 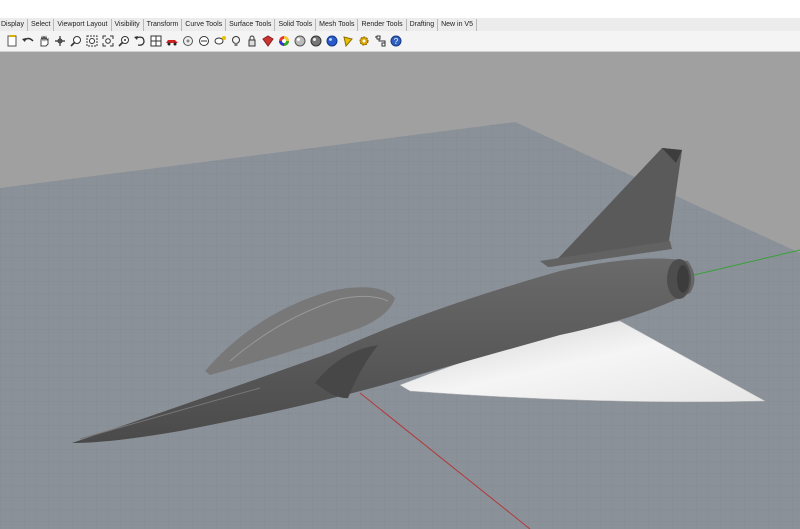 I want to click on undo-view-icon, so click(x=140, y=41).